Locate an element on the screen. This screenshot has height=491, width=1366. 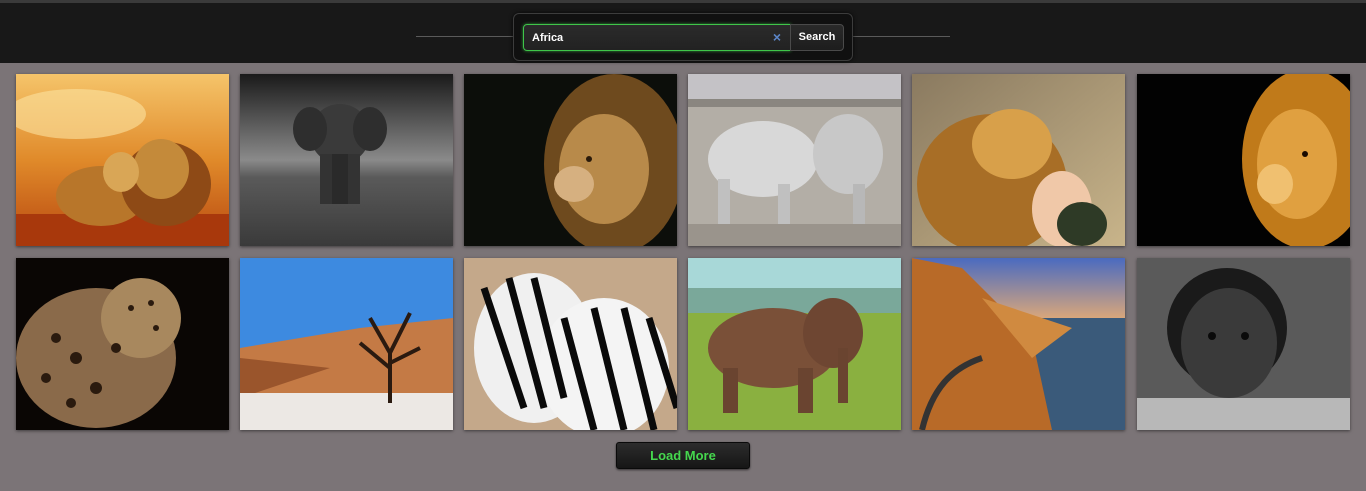
gallery-image-zebras is located at coordinates (570, 344).